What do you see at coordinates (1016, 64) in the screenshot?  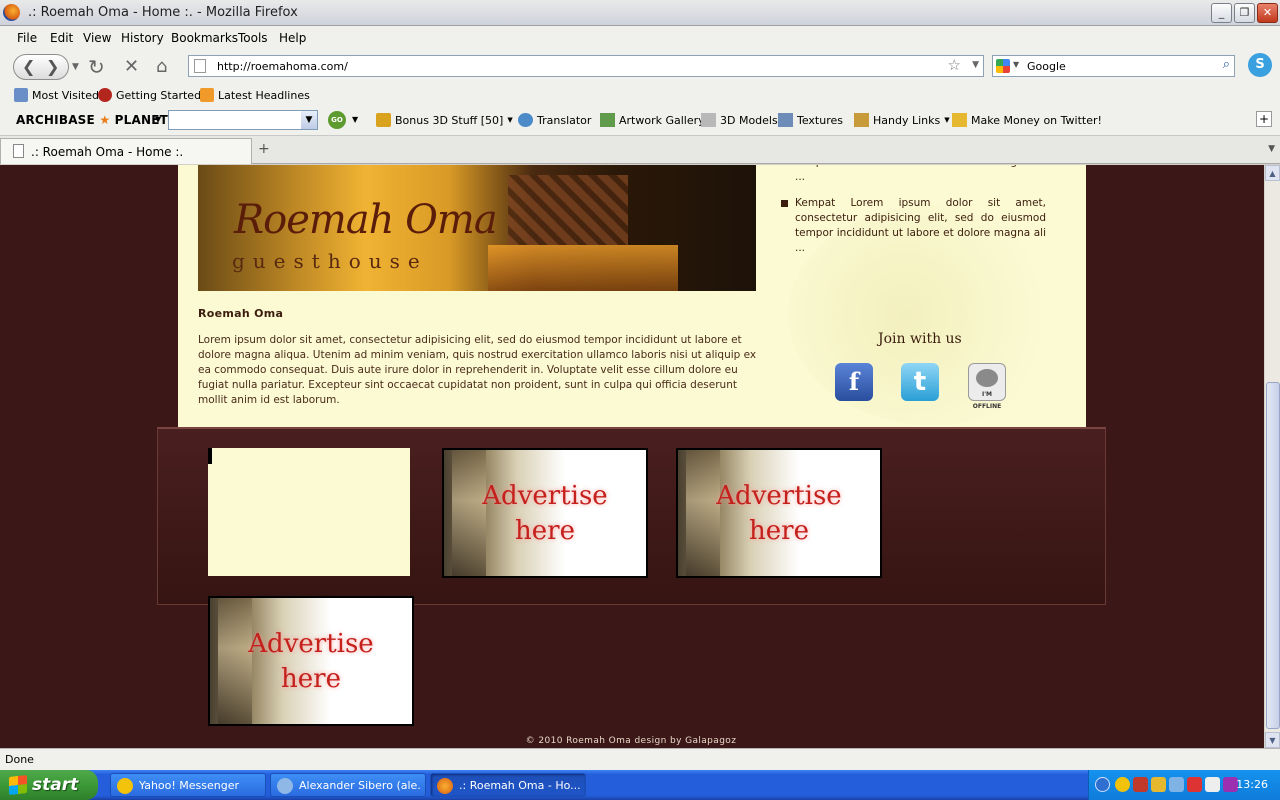 I see `engine-dropdown-icon: ▼` at bounding box center [1016, 64].